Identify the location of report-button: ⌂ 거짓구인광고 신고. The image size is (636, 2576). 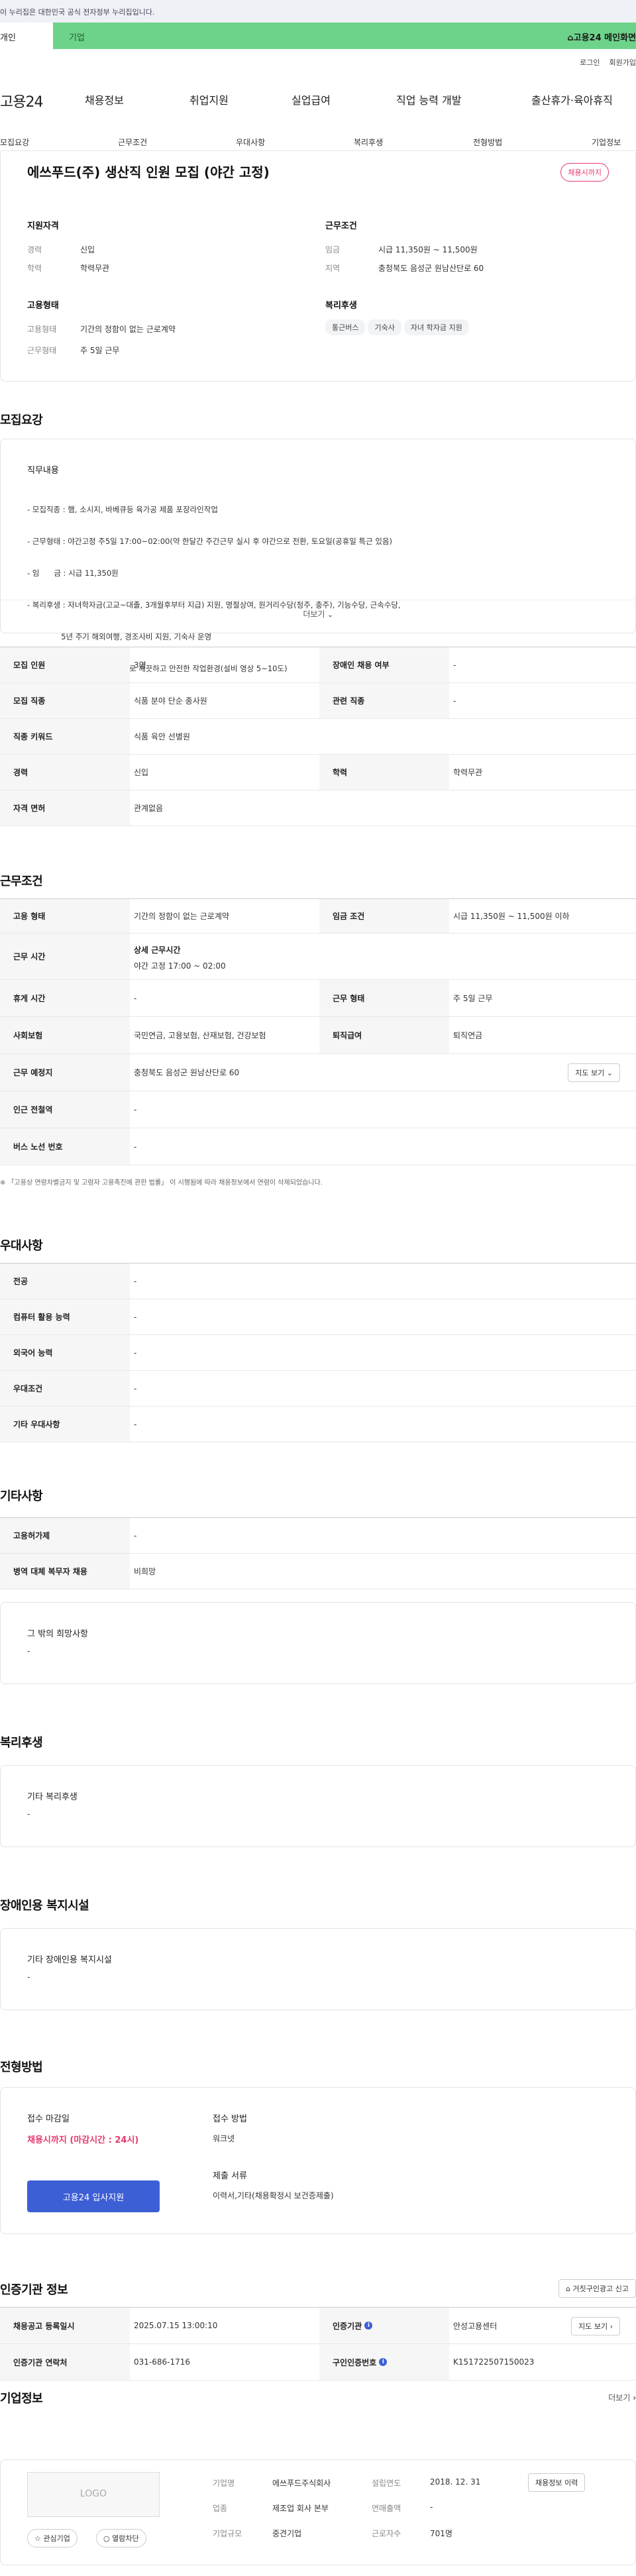
(597, 2288).